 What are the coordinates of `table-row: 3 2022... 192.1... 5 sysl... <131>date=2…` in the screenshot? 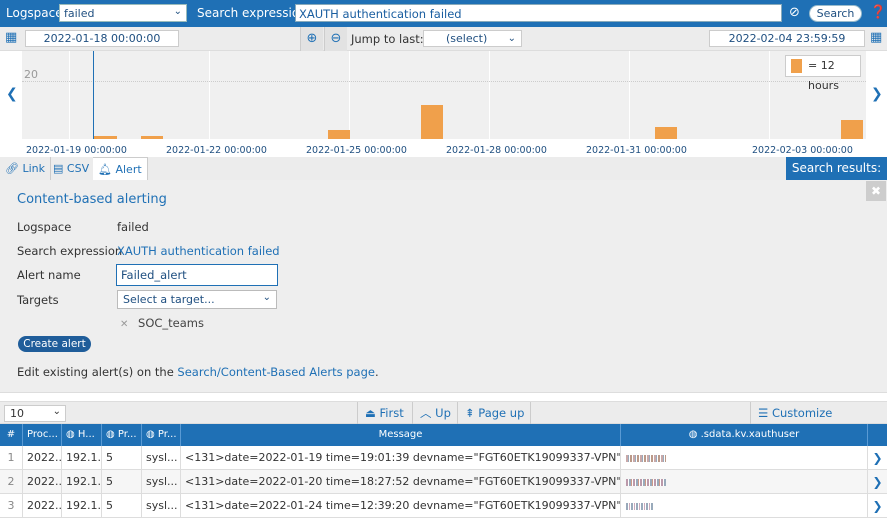 It's located at (443, 506).